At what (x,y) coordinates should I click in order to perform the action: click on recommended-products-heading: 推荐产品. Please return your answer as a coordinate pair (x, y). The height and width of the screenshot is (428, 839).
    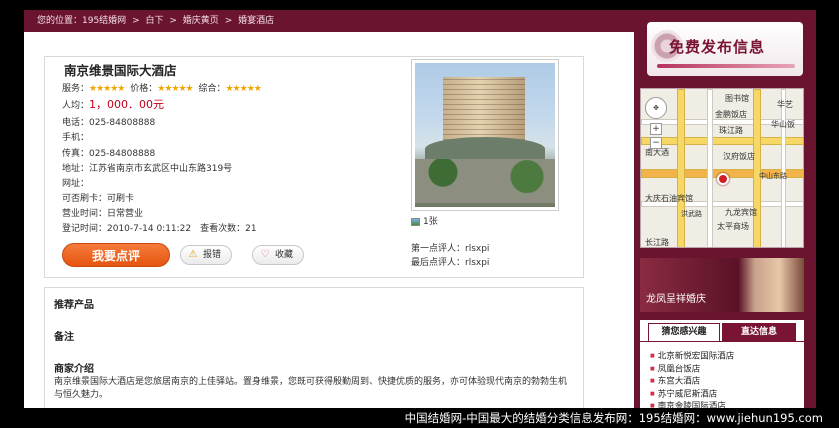
    Looking at the image, I should click on (74, 305).